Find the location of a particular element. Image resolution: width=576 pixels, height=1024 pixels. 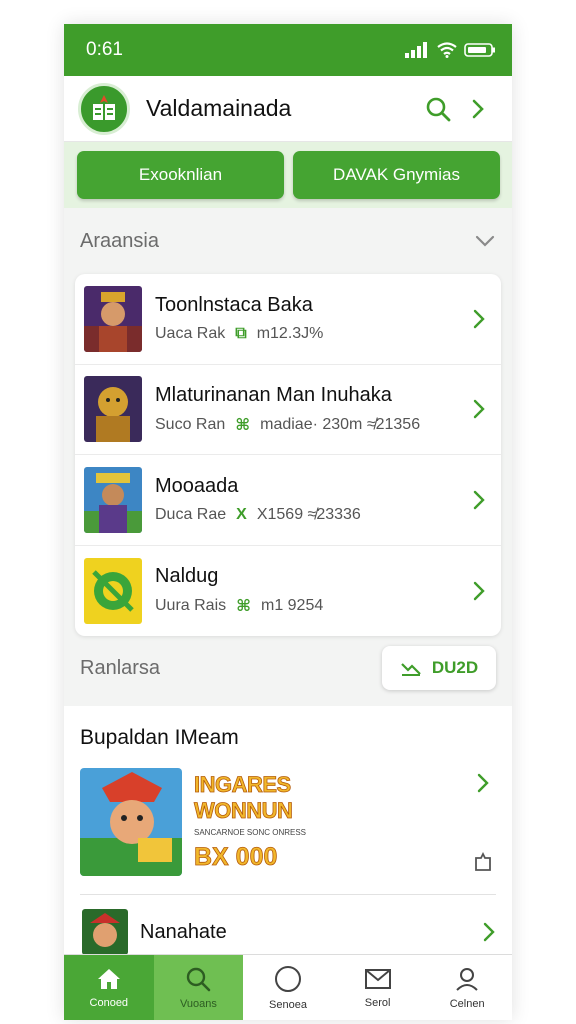

status-time: 0:61 is located at coordinates (104, 49).